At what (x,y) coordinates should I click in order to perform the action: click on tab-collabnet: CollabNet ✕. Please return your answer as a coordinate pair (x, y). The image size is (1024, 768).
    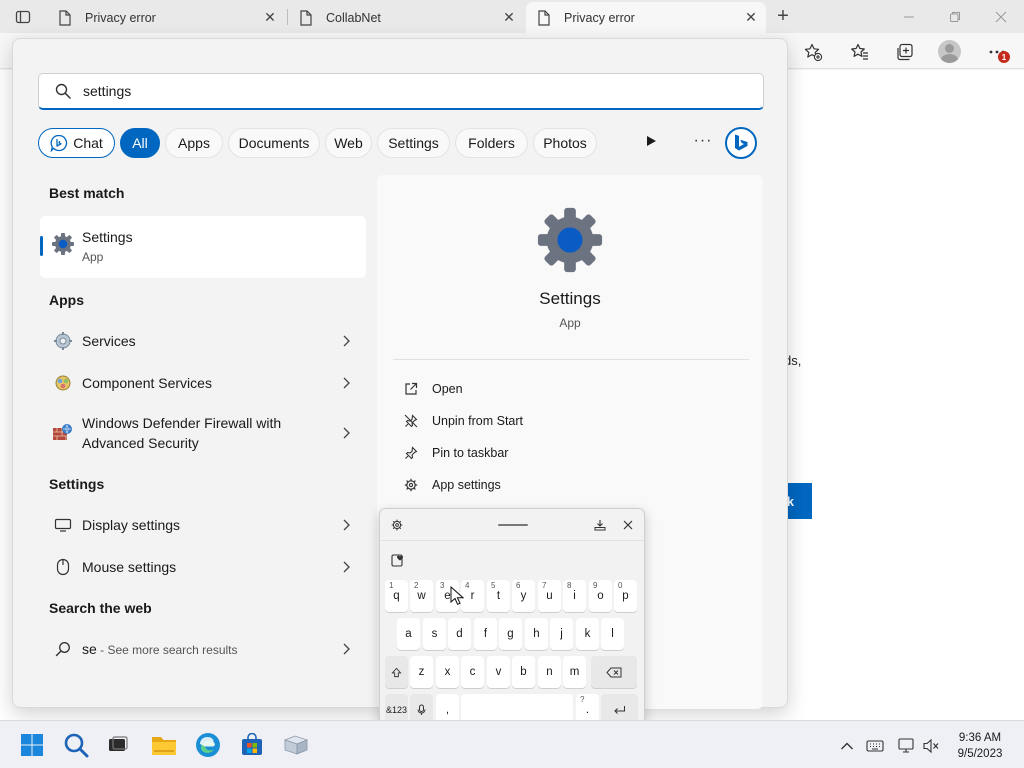
    Looking at the image, I should click on (406, 17).